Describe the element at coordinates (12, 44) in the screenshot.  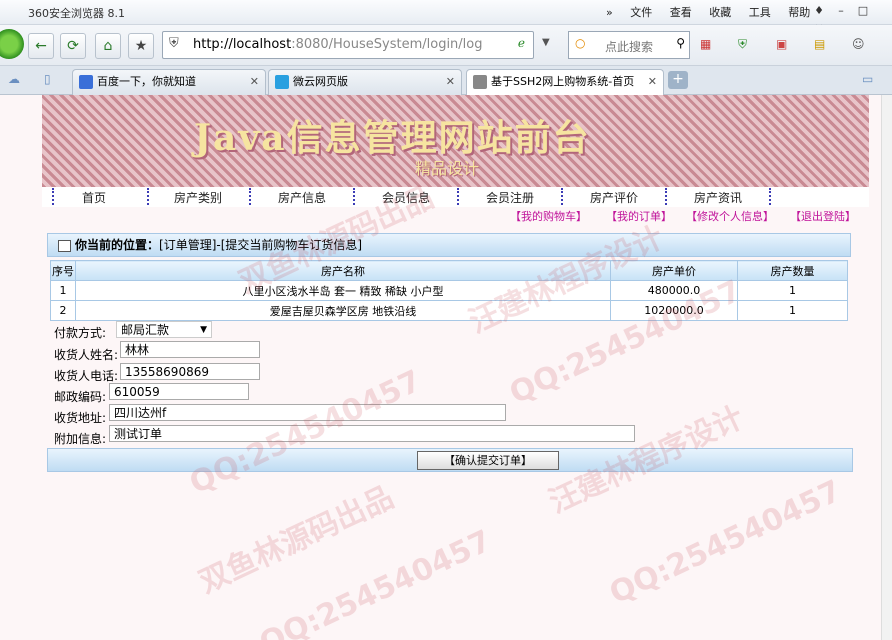
I see `browser-logo-icon` at that location.